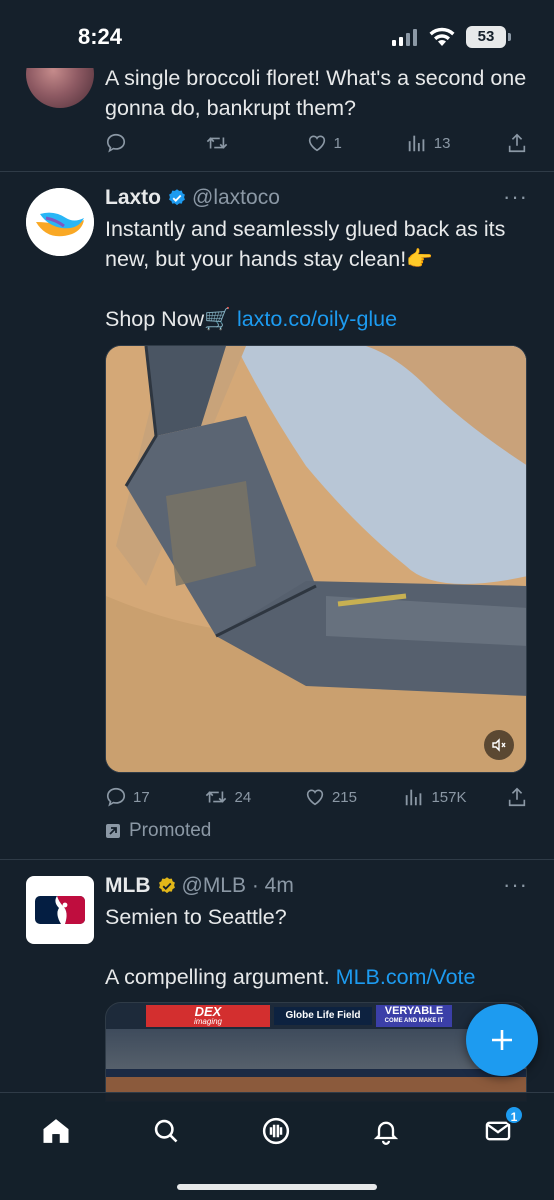 The height and width of the screenshot is (1200, 554). Describe the element at coordinates (214, 886) in the screenshot. I see `author-handle: @MLB` at that location.